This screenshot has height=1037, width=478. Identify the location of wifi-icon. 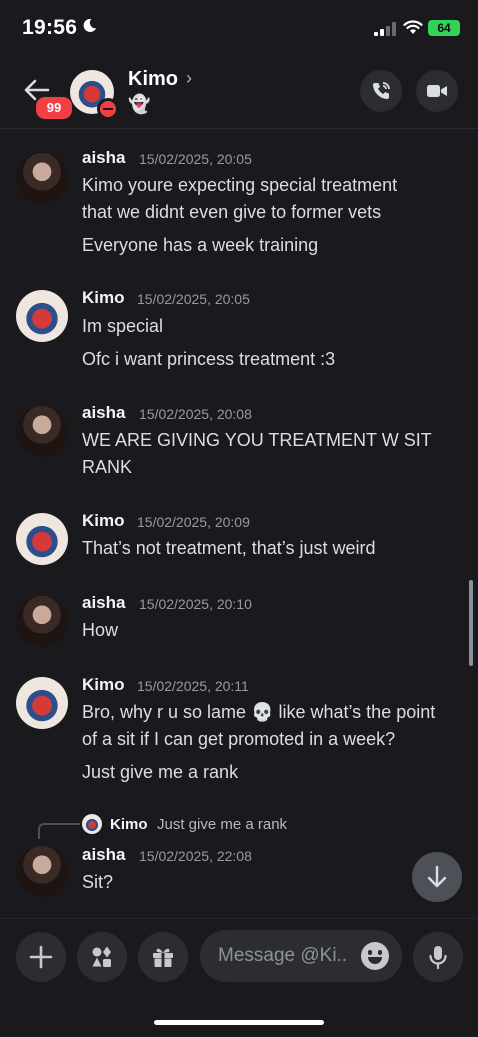
(413, 27).